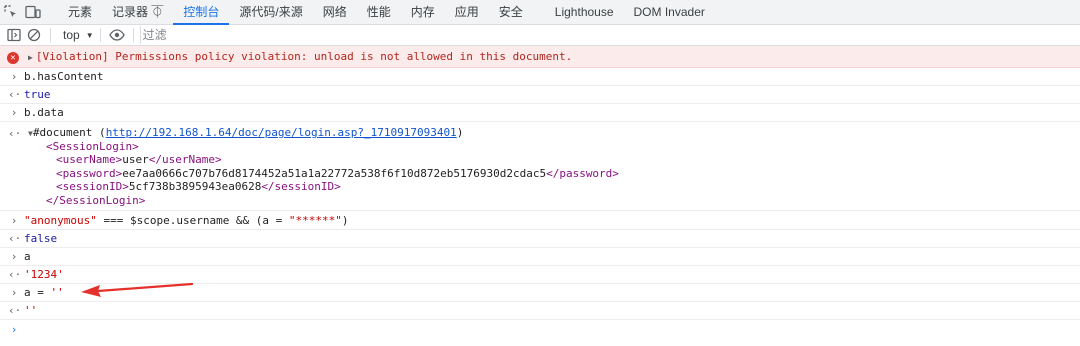 This screenshot has height=346, width=1080. Describe the element at coordinates (44, 112) in the screenshot. I see `input-text: b.data` at that location.